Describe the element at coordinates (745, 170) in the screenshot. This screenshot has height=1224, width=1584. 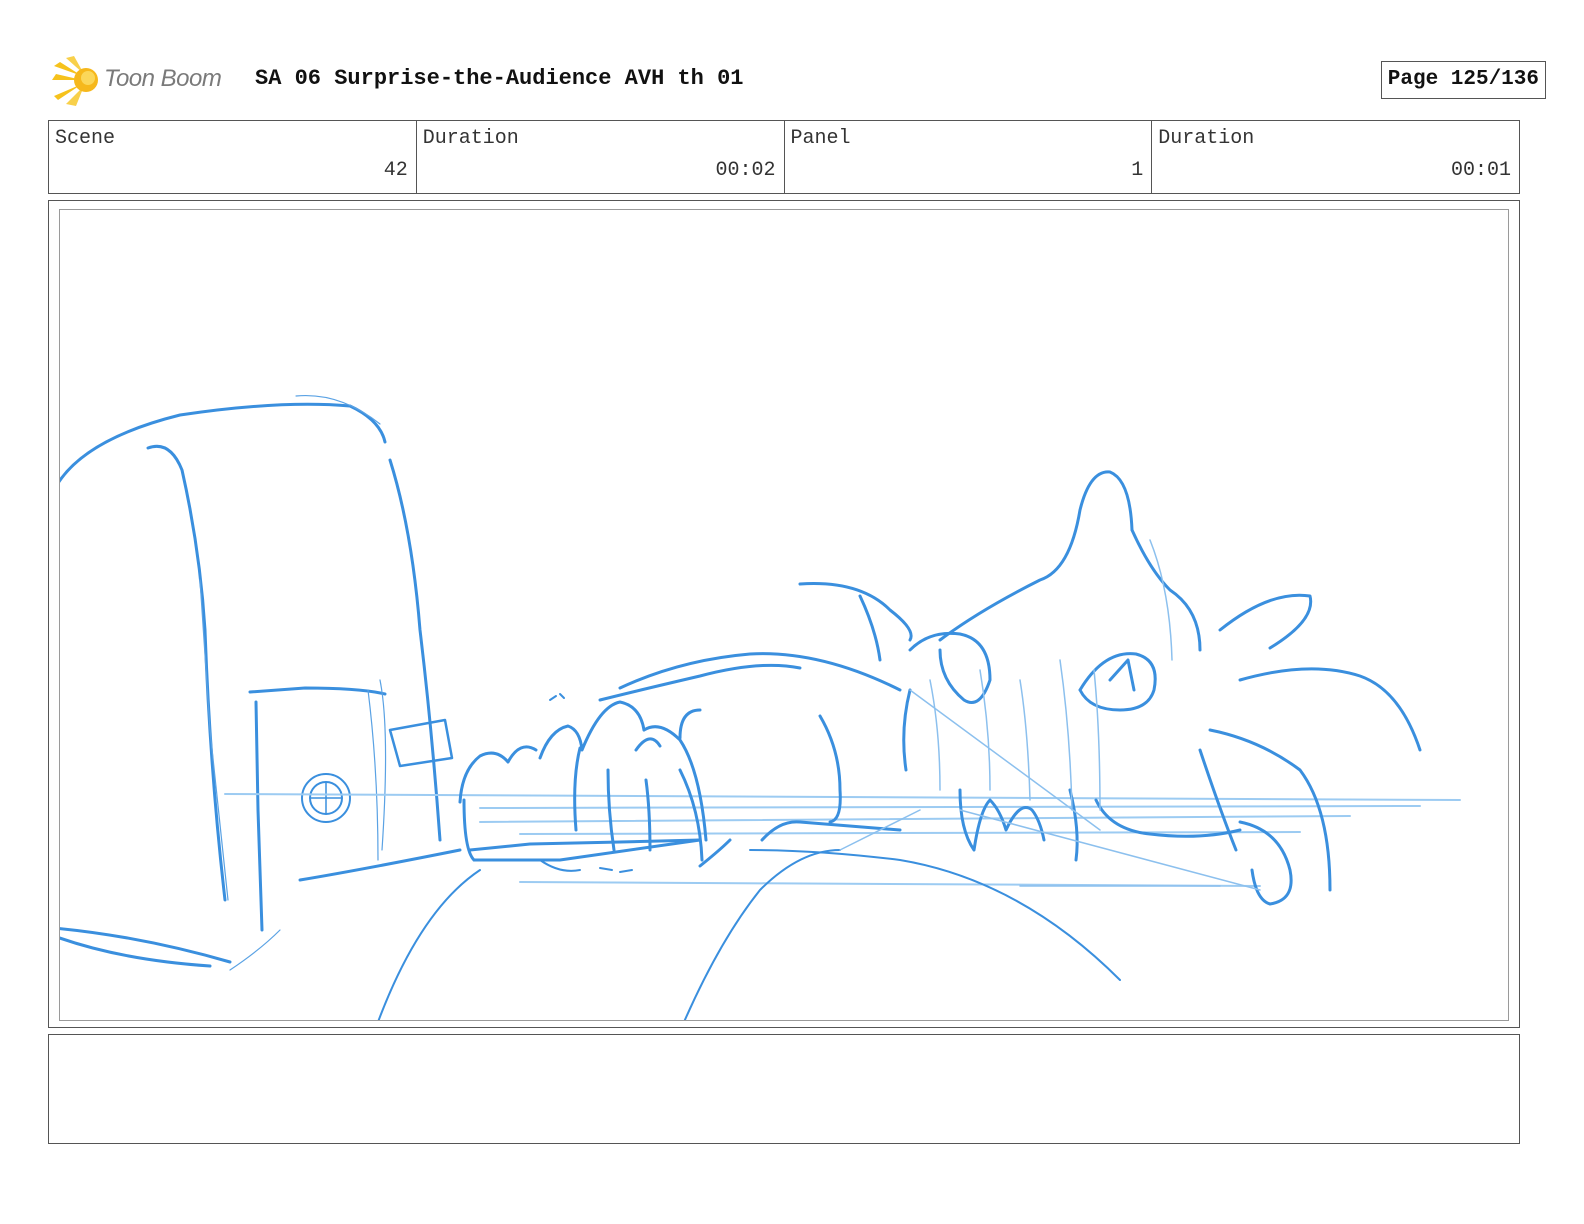
I see `scene-duration-value: 00:02` at that location.